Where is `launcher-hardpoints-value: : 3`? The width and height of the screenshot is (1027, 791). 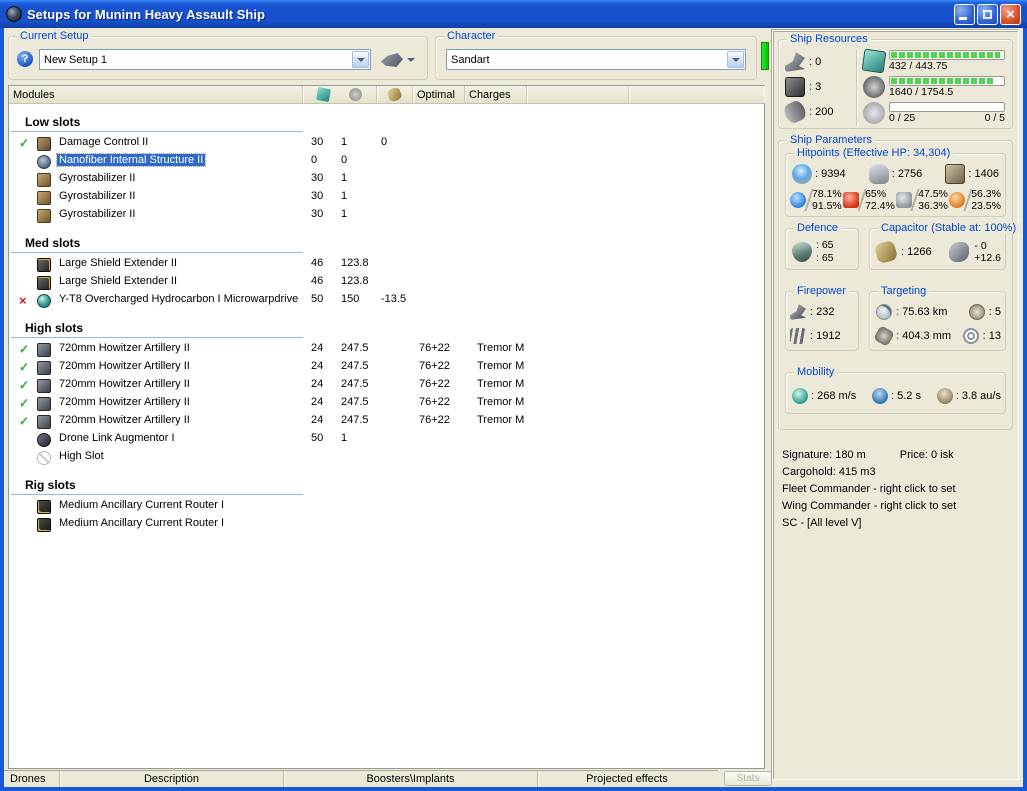 launcher-hardpoints-value: : 3 is located at coordinates (815, 87).